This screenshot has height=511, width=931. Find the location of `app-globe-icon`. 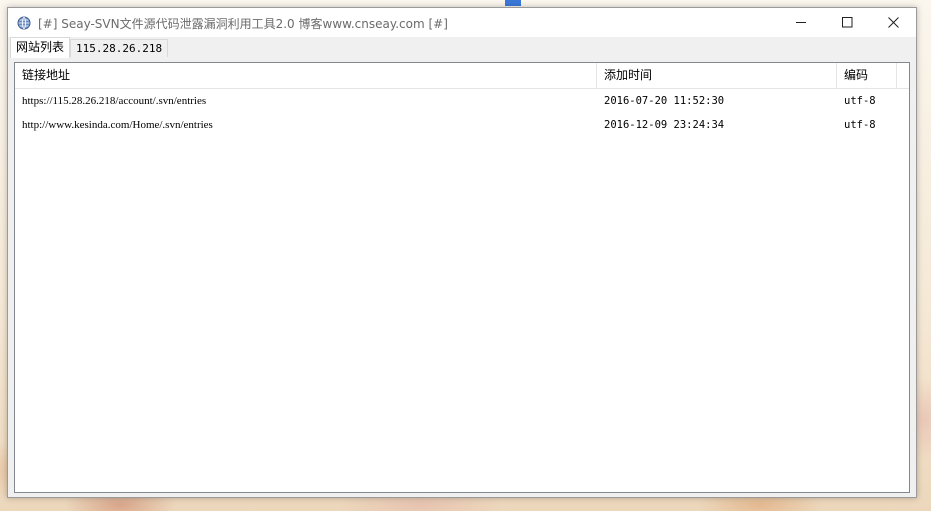

app-globe-icon is located at coordinates (24, 22).